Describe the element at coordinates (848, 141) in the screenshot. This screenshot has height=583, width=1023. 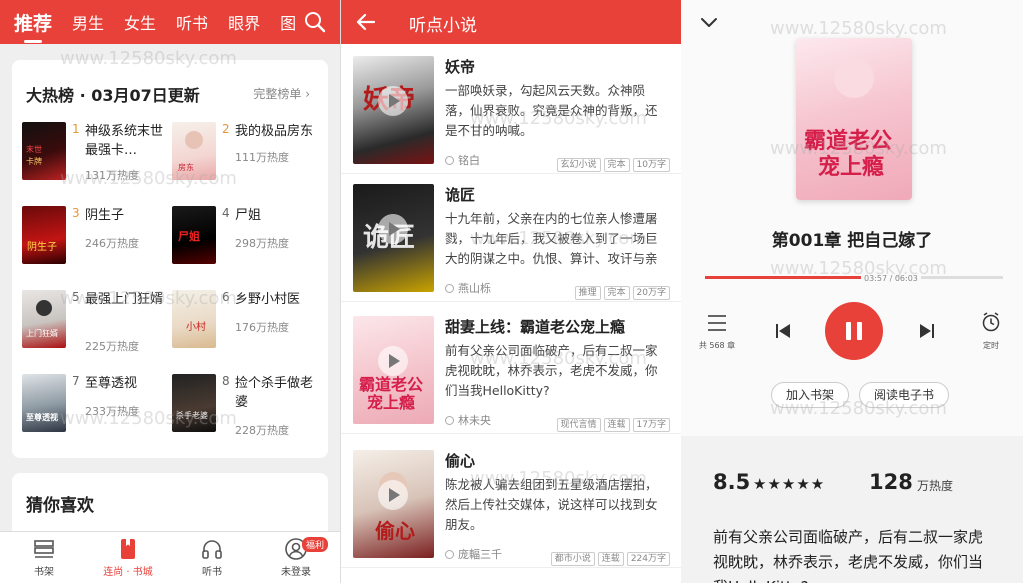
I see `svg-text: 霸道老公` at that location.